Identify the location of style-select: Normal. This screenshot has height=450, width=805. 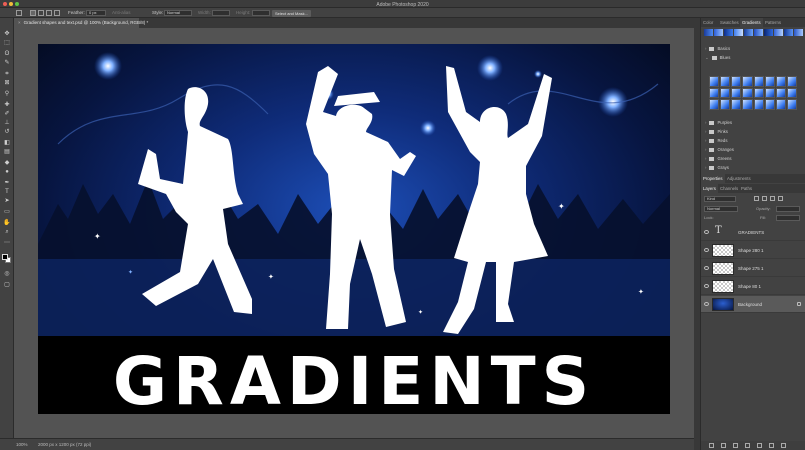
(178, 13).